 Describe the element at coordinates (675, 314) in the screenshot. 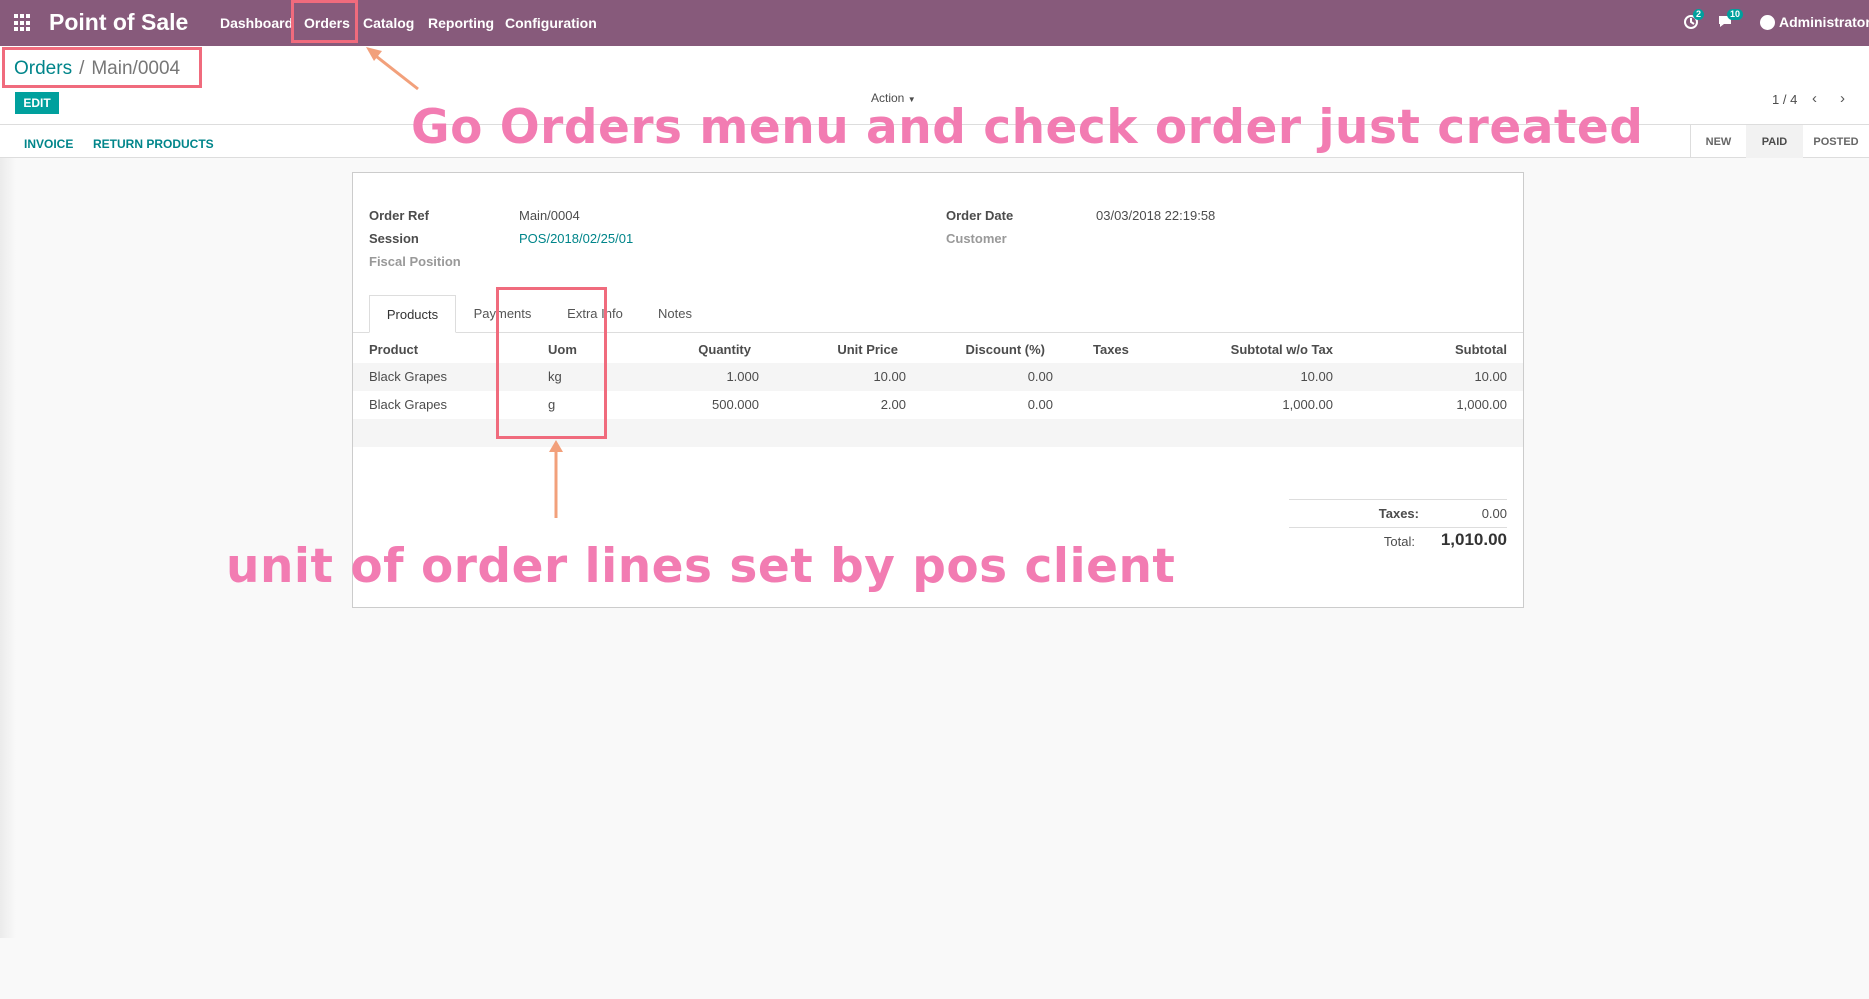

I see `tab-notes: Notes` at that location.